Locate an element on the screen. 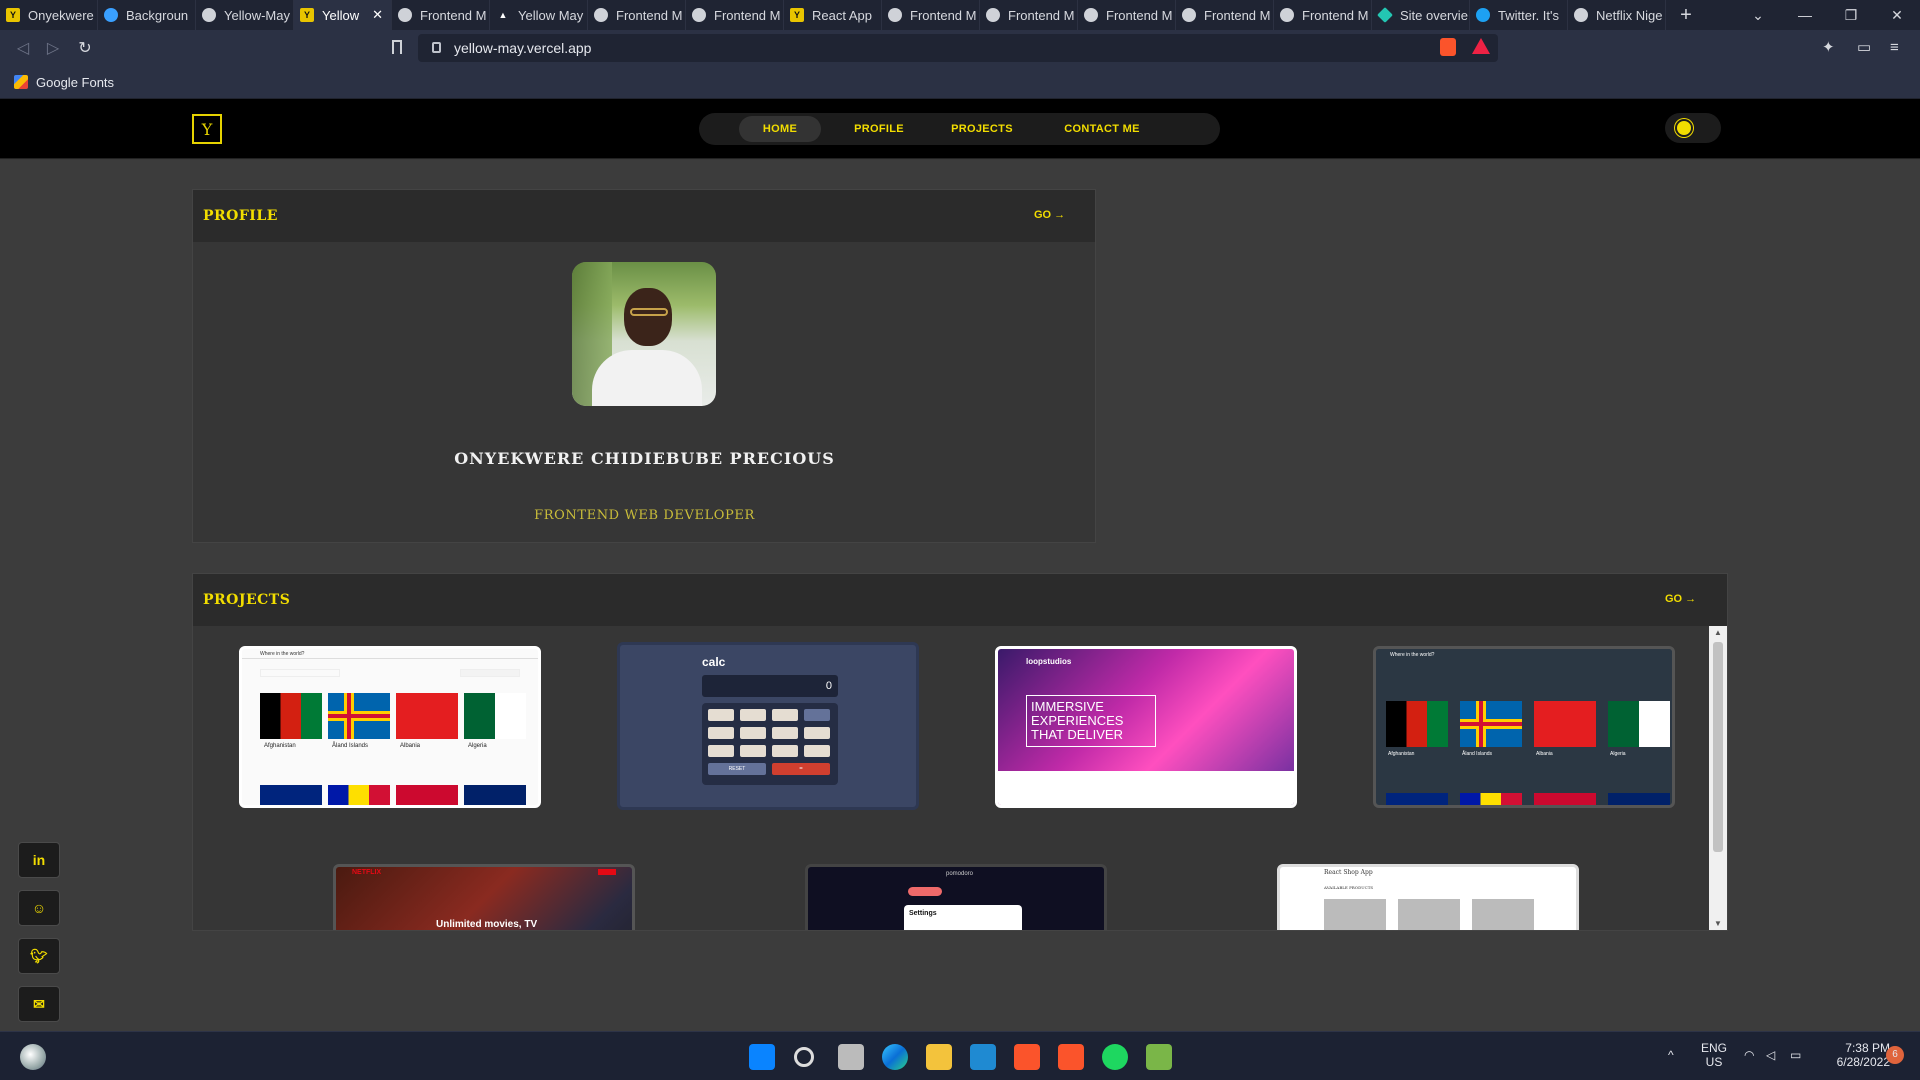 The image size is (1920, 1080). bookmark-google-fonts: Google Fonts is located at coordinates (75, 82).